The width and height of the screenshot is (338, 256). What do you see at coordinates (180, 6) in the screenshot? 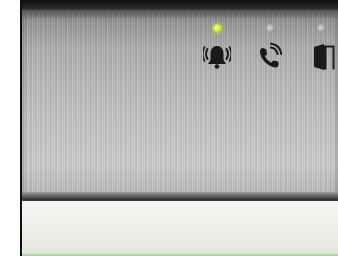
I see `top-frame` at bounding box center [180, 6].